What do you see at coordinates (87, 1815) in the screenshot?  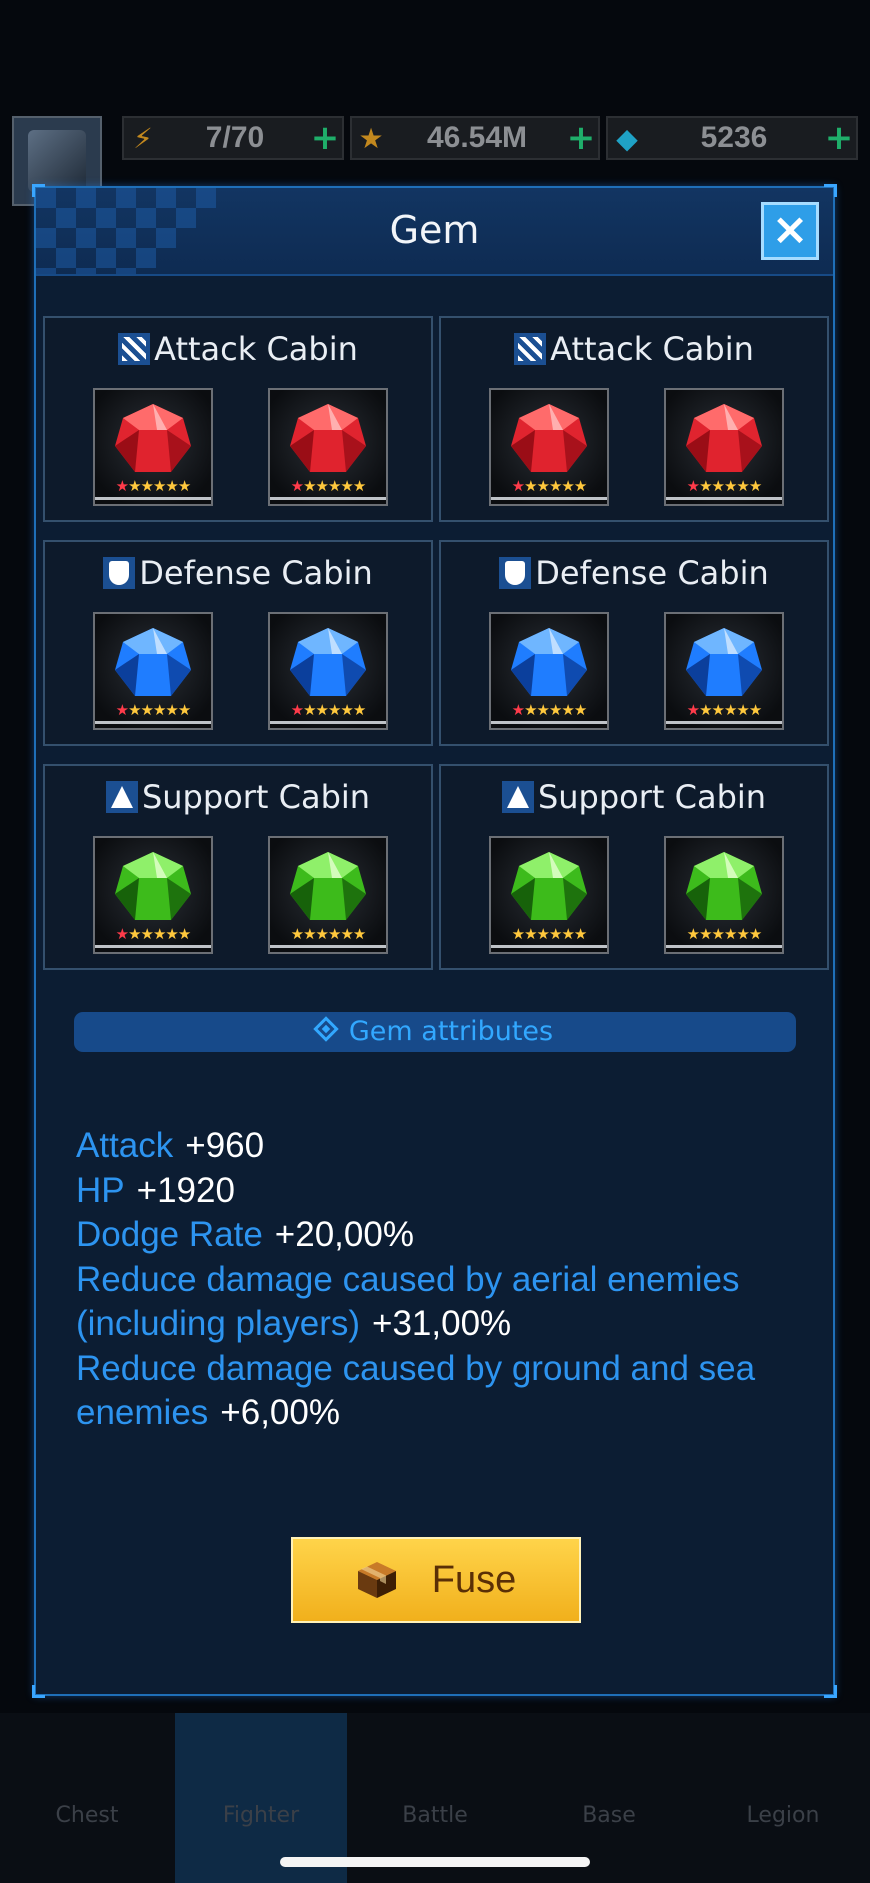 I see `nav-chest: Chest` at bounding box center [87, 1815].